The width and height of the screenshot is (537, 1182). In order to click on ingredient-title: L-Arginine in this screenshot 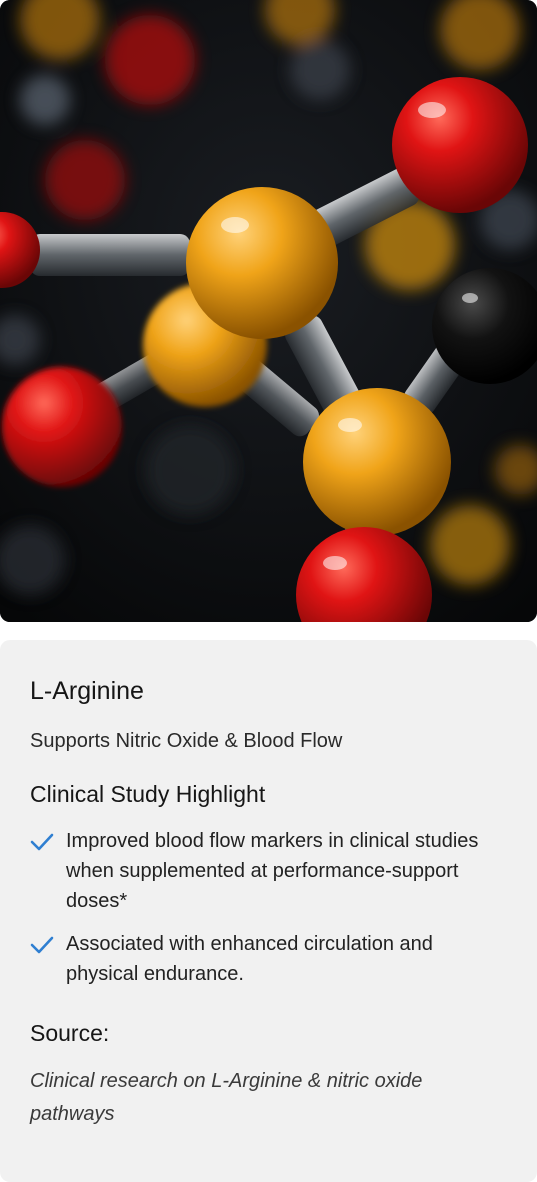, I will do `click(87, 691)`.